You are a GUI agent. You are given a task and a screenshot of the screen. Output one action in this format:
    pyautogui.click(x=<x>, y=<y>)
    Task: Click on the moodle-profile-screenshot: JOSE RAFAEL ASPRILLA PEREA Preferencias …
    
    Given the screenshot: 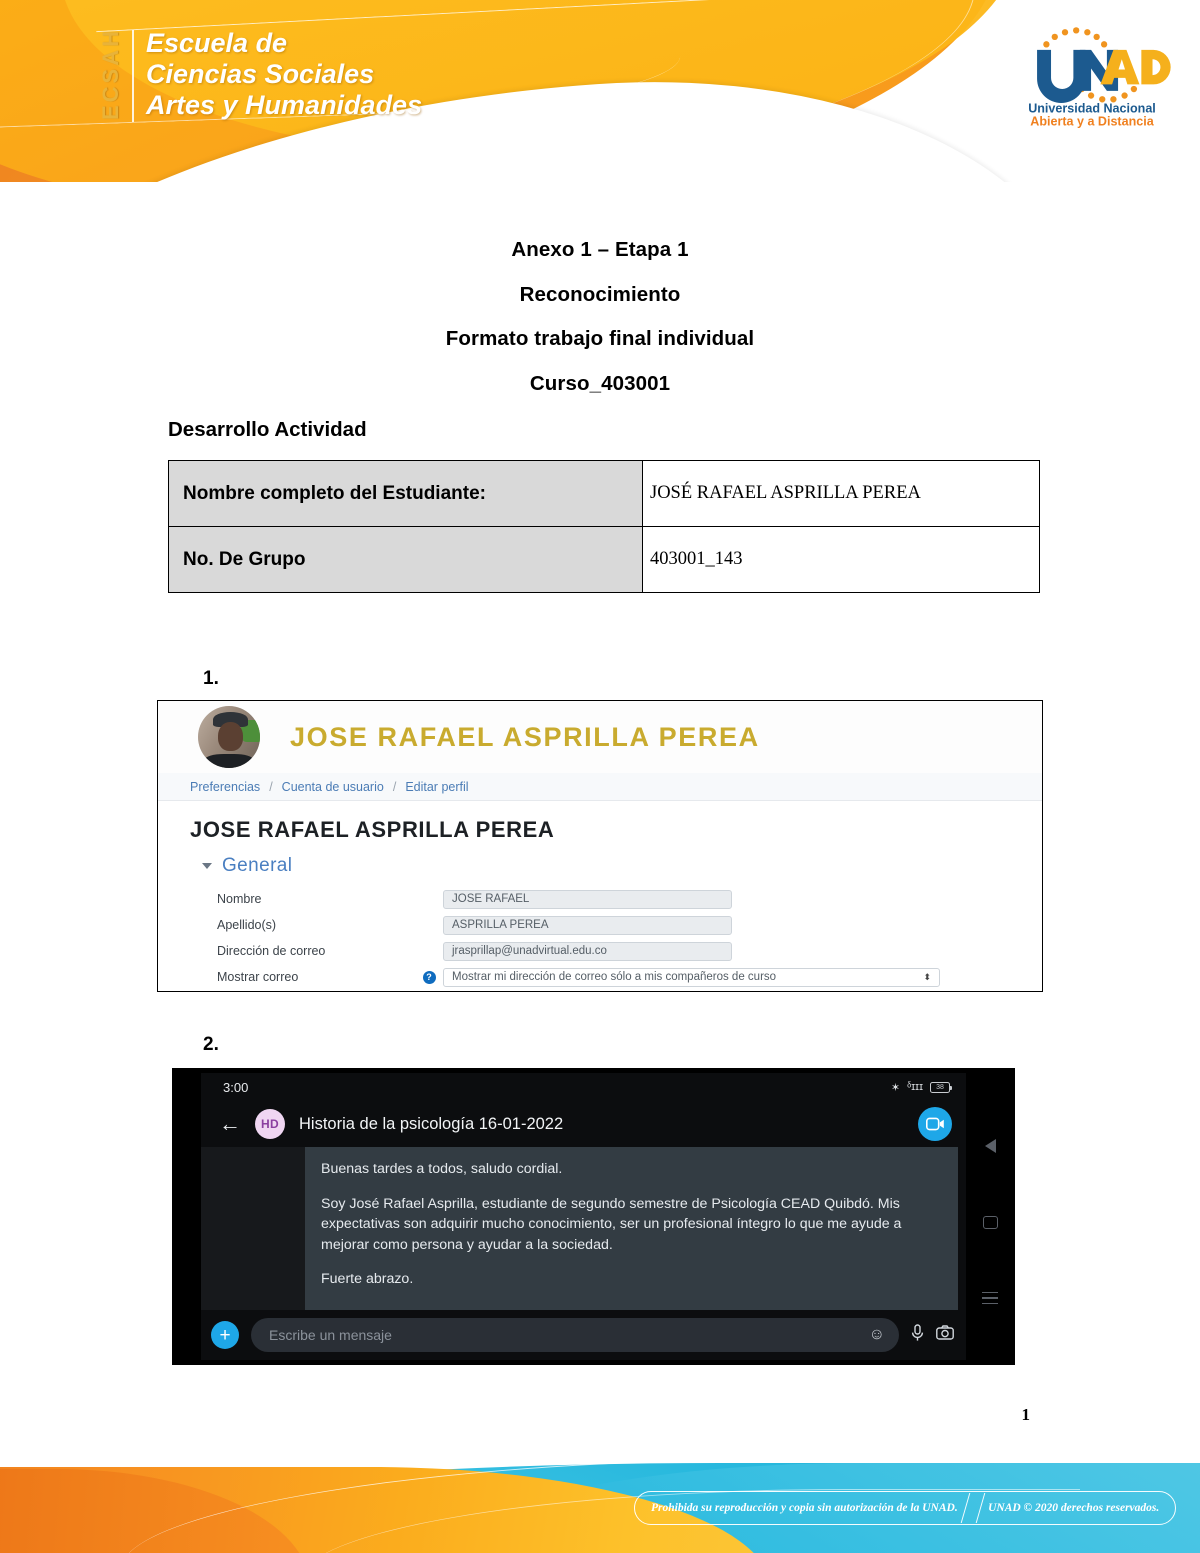 What is the action you would take?
    pyautogui.click(x=600, y=846)
    